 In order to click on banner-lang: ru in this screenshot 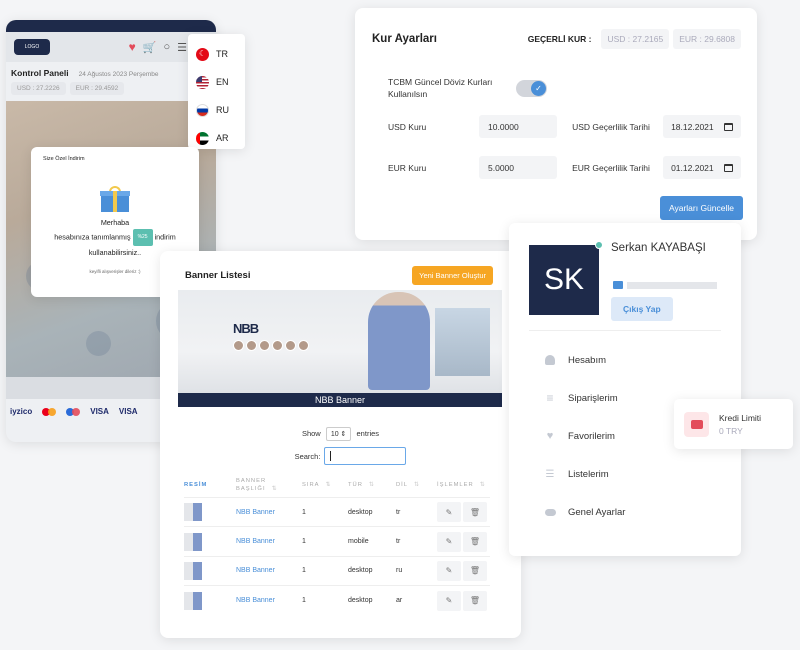, I will do `click(416, 570)`.